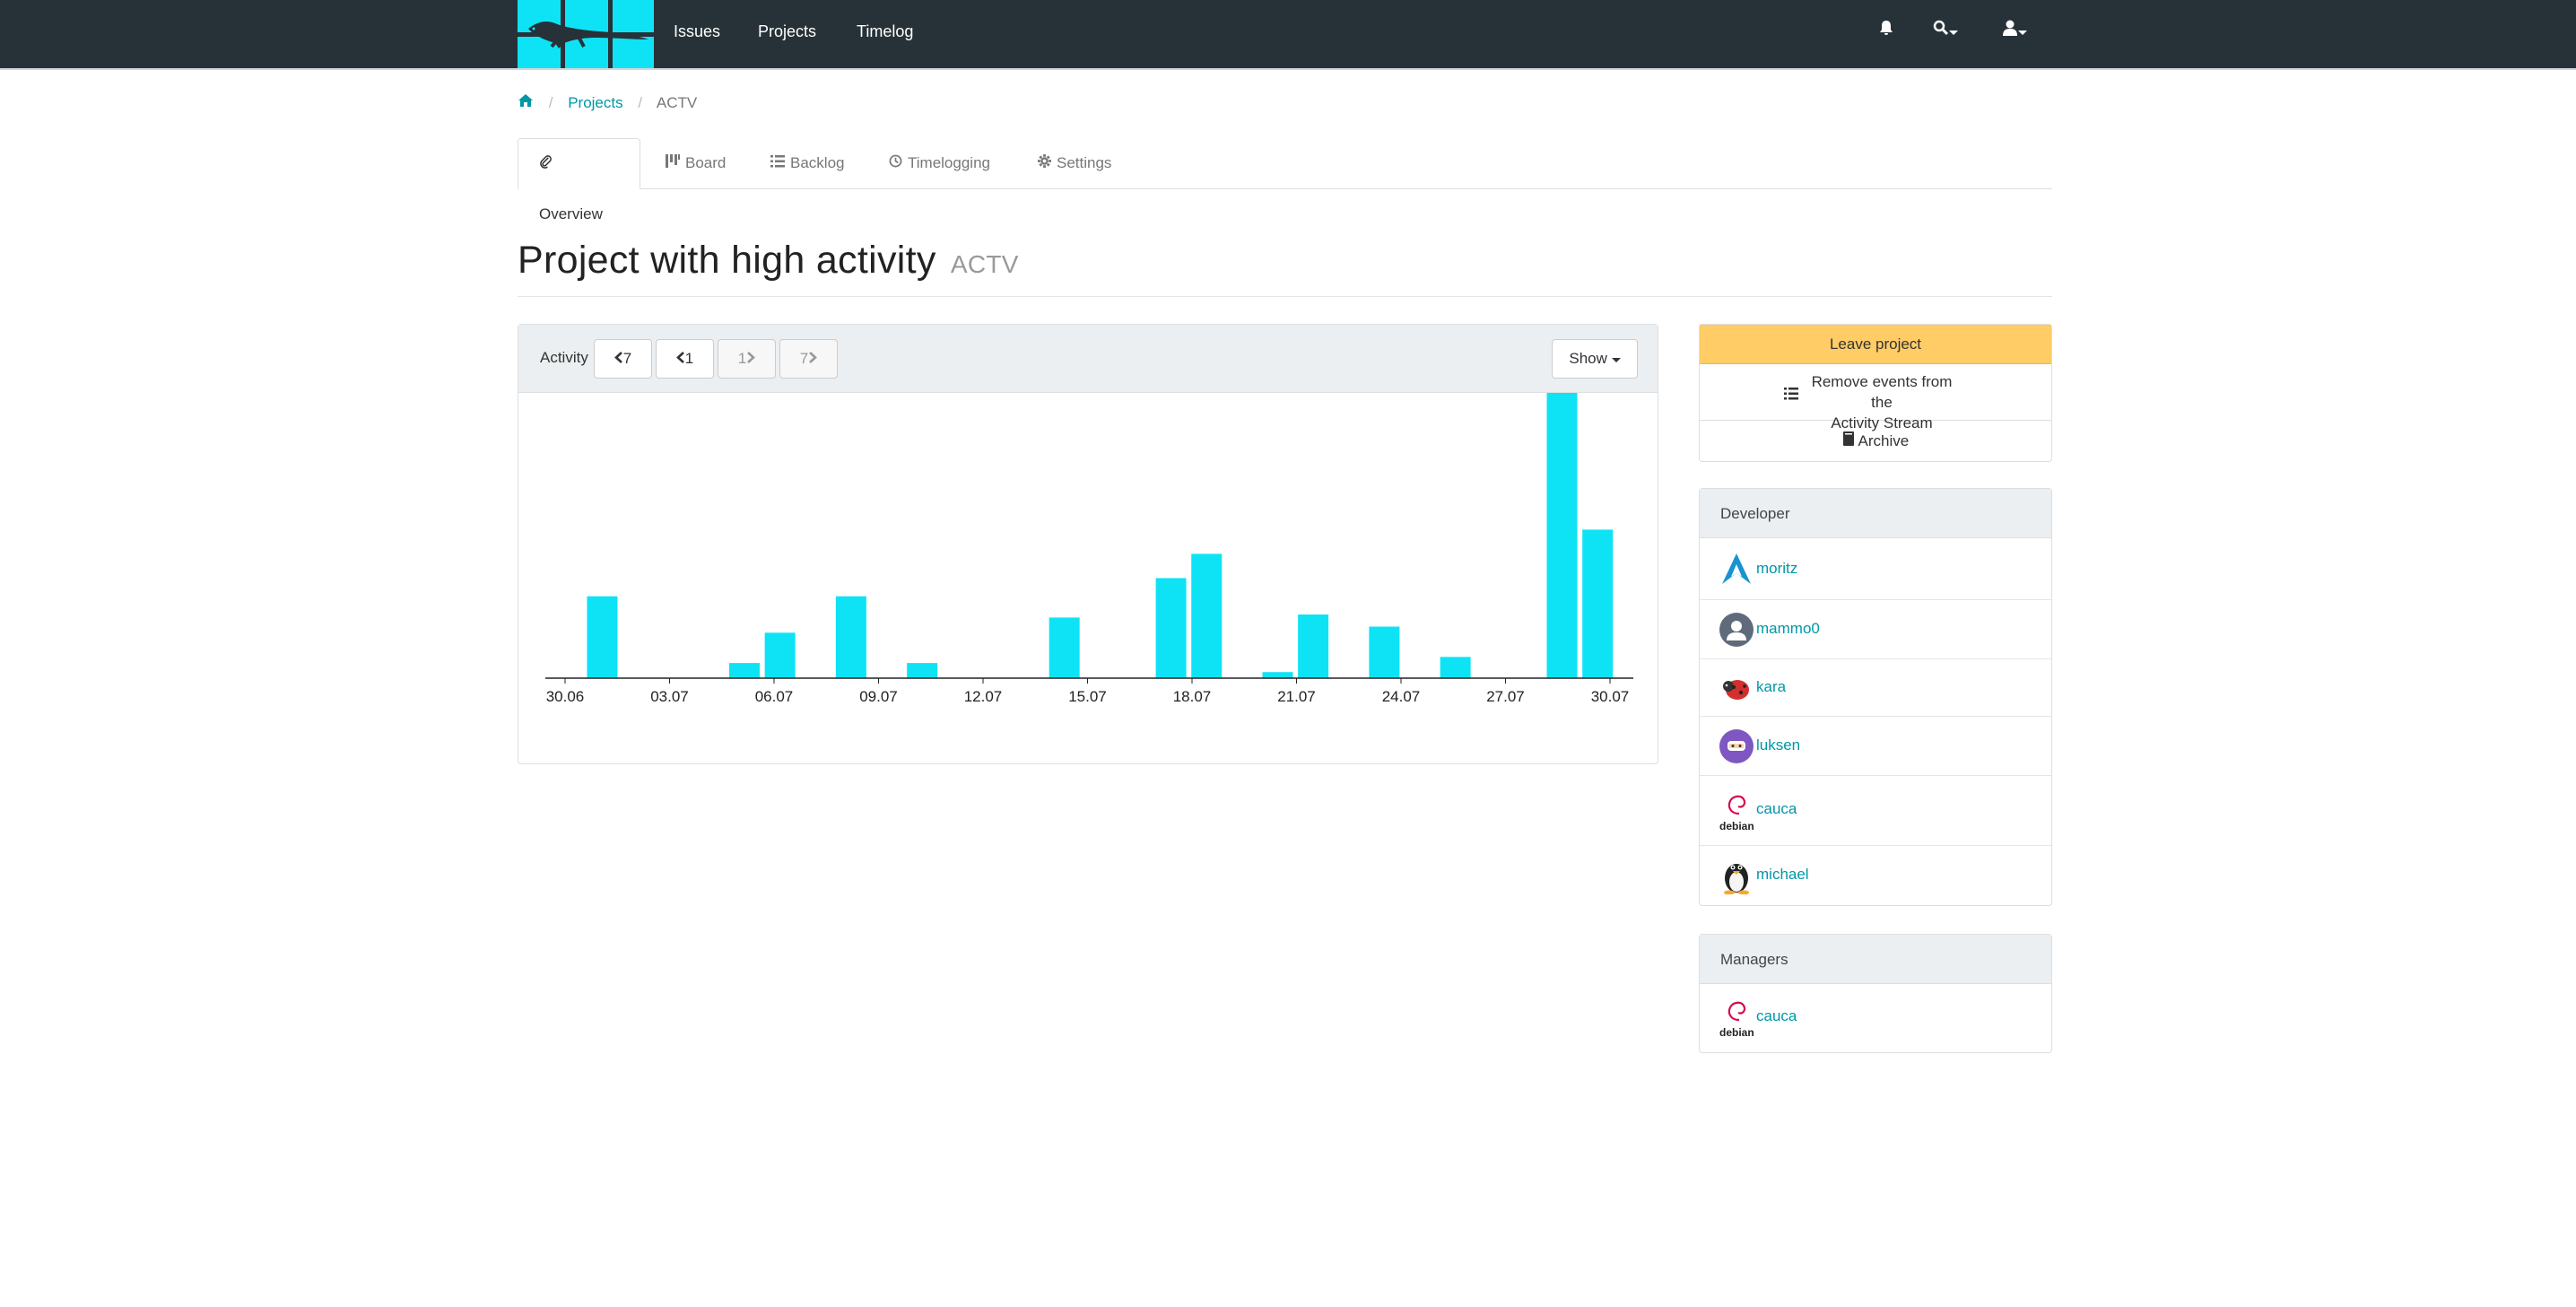 The height and width of the screenshot is (1307, 2576). Describe the element at coordinates (1875, 875) in the screenshot. I see `member-row: michael` at that location.